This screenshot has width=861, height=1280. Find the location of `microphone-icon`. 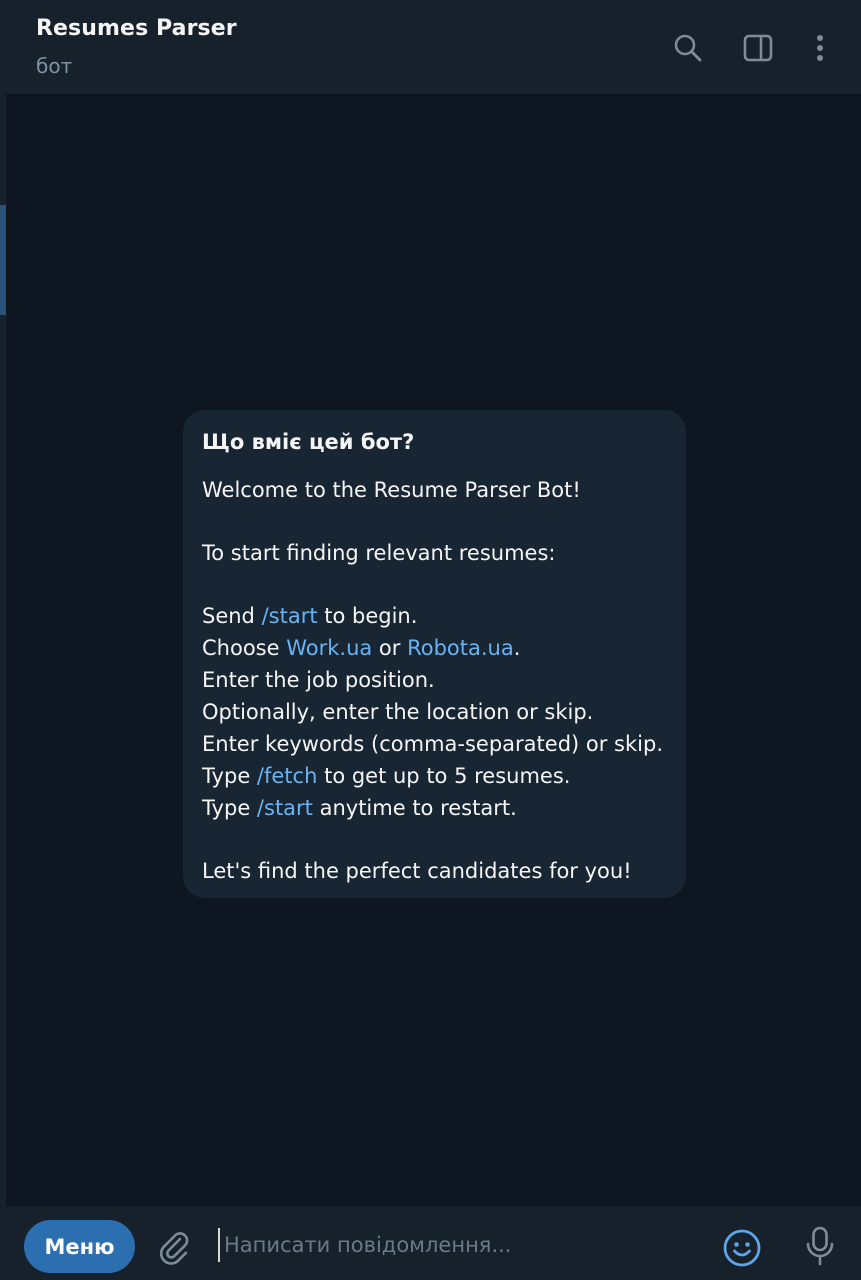

microphone-icon is located at coordinates (820, 1246).